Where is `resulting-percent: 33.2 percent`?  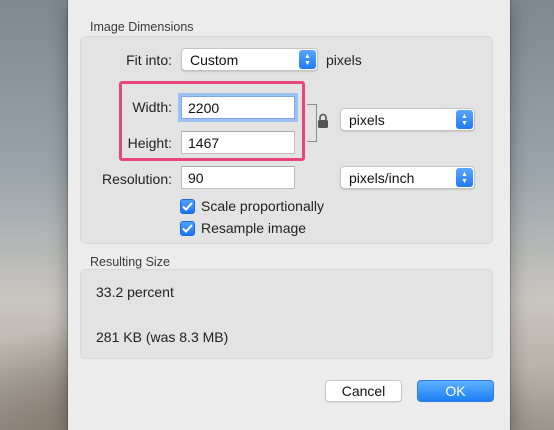
resulting-percent: 33.2 percent is located at coordinates (135, 292).